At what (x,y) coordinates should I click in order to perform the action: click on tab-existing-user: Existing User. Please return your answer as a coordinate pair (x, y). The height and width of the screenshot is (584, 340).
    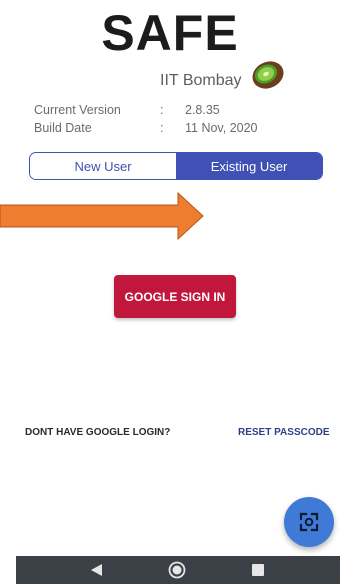
    Looking at the image, I should click on (249, 166).